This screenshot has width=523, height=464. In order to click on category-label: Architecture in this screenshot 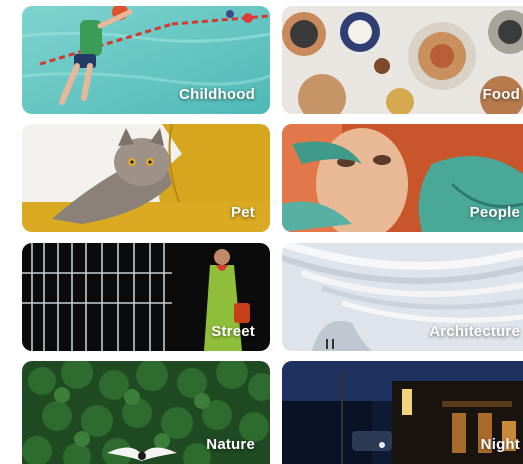, I will do `click(474, 331)`.